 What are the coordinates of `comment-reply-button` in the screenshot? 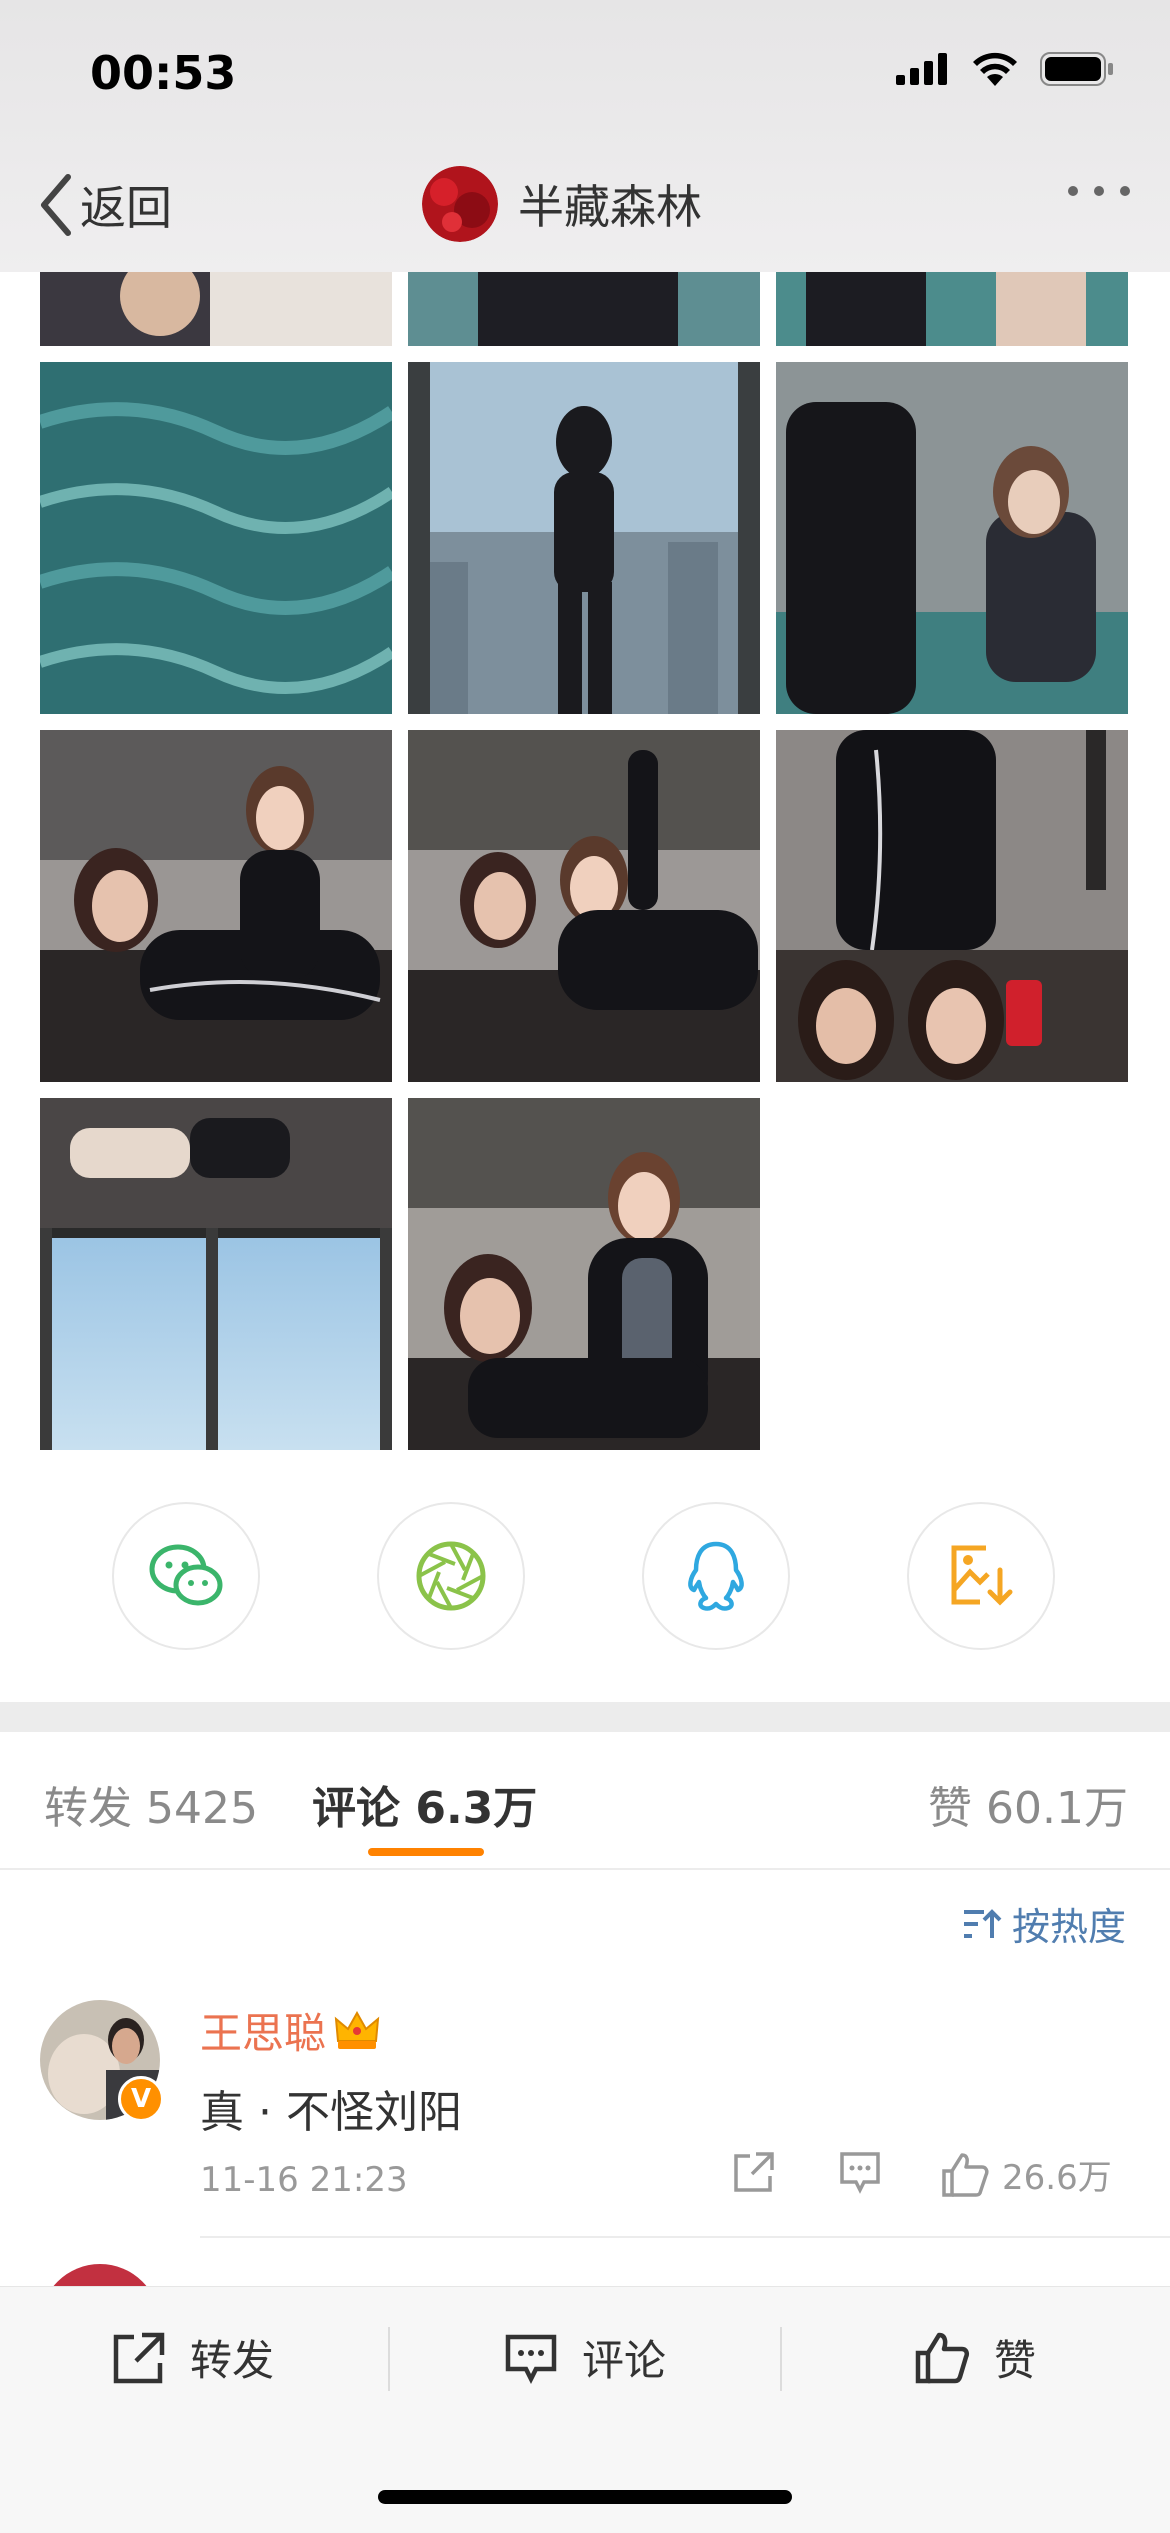 It's located at (860, 2172).